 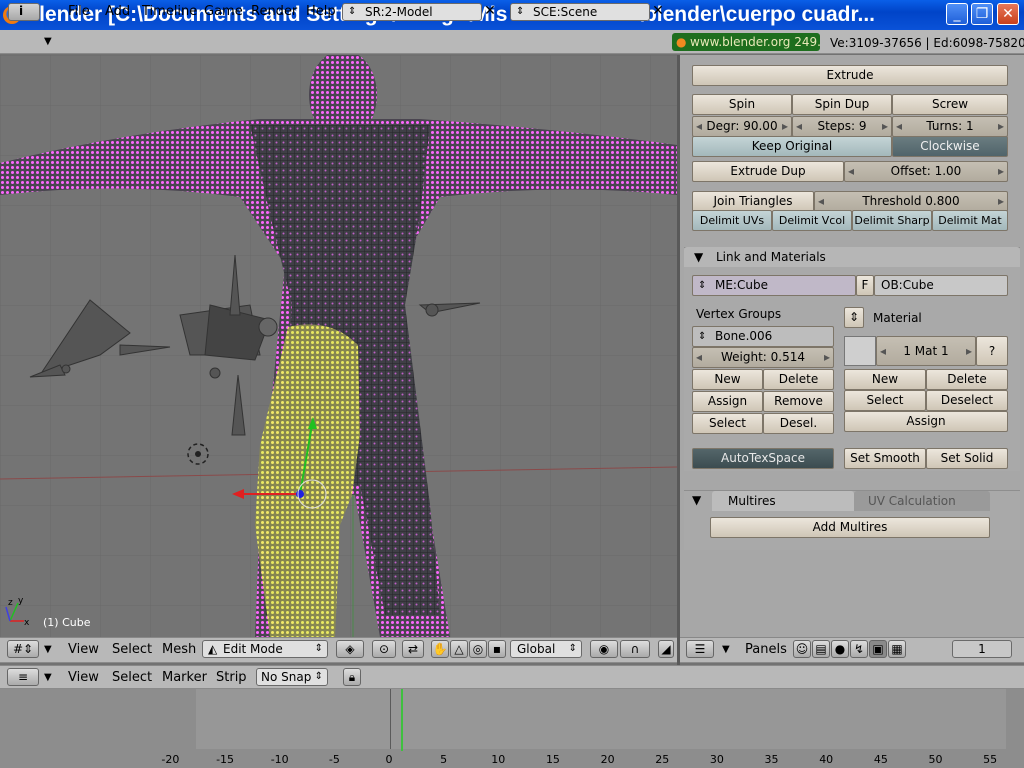 What do you see at coordinates (696, 500) in the screenshot?
I see `multires-collapse-icon: ▼` at bounding box center [696, 500].